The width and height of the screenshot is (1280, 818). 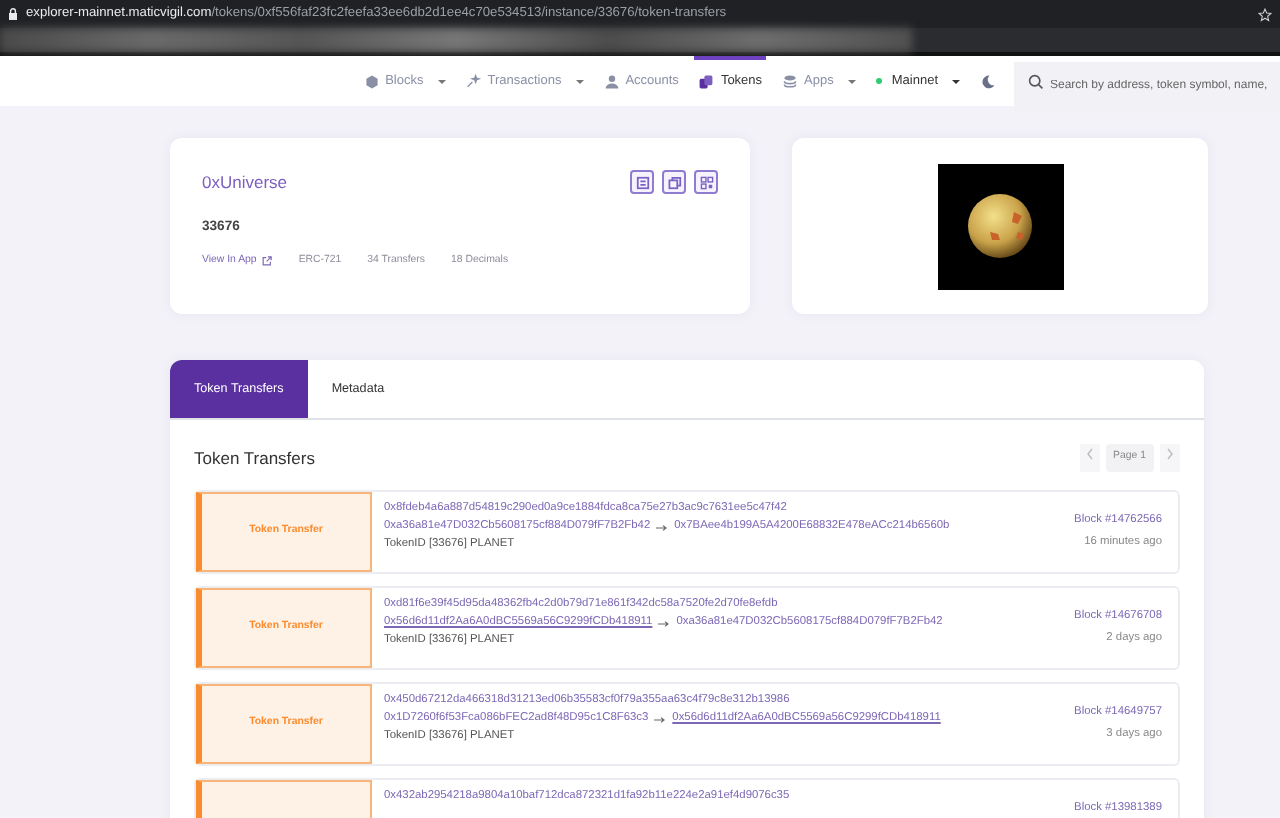 What do you see at coordinates (371, 81) in the screenshot?
I see `cube-icon` at bounding box center [371, 81].